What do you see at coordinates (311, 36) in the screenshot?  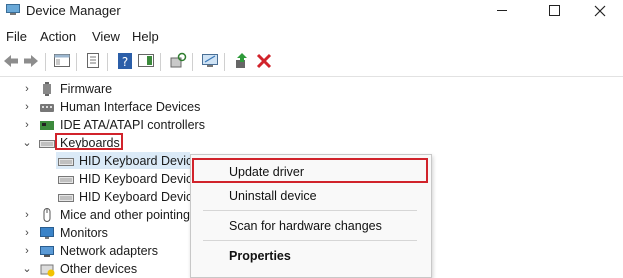 I see `menu-bar: File Action View Help` at bounding box center [311, 36].